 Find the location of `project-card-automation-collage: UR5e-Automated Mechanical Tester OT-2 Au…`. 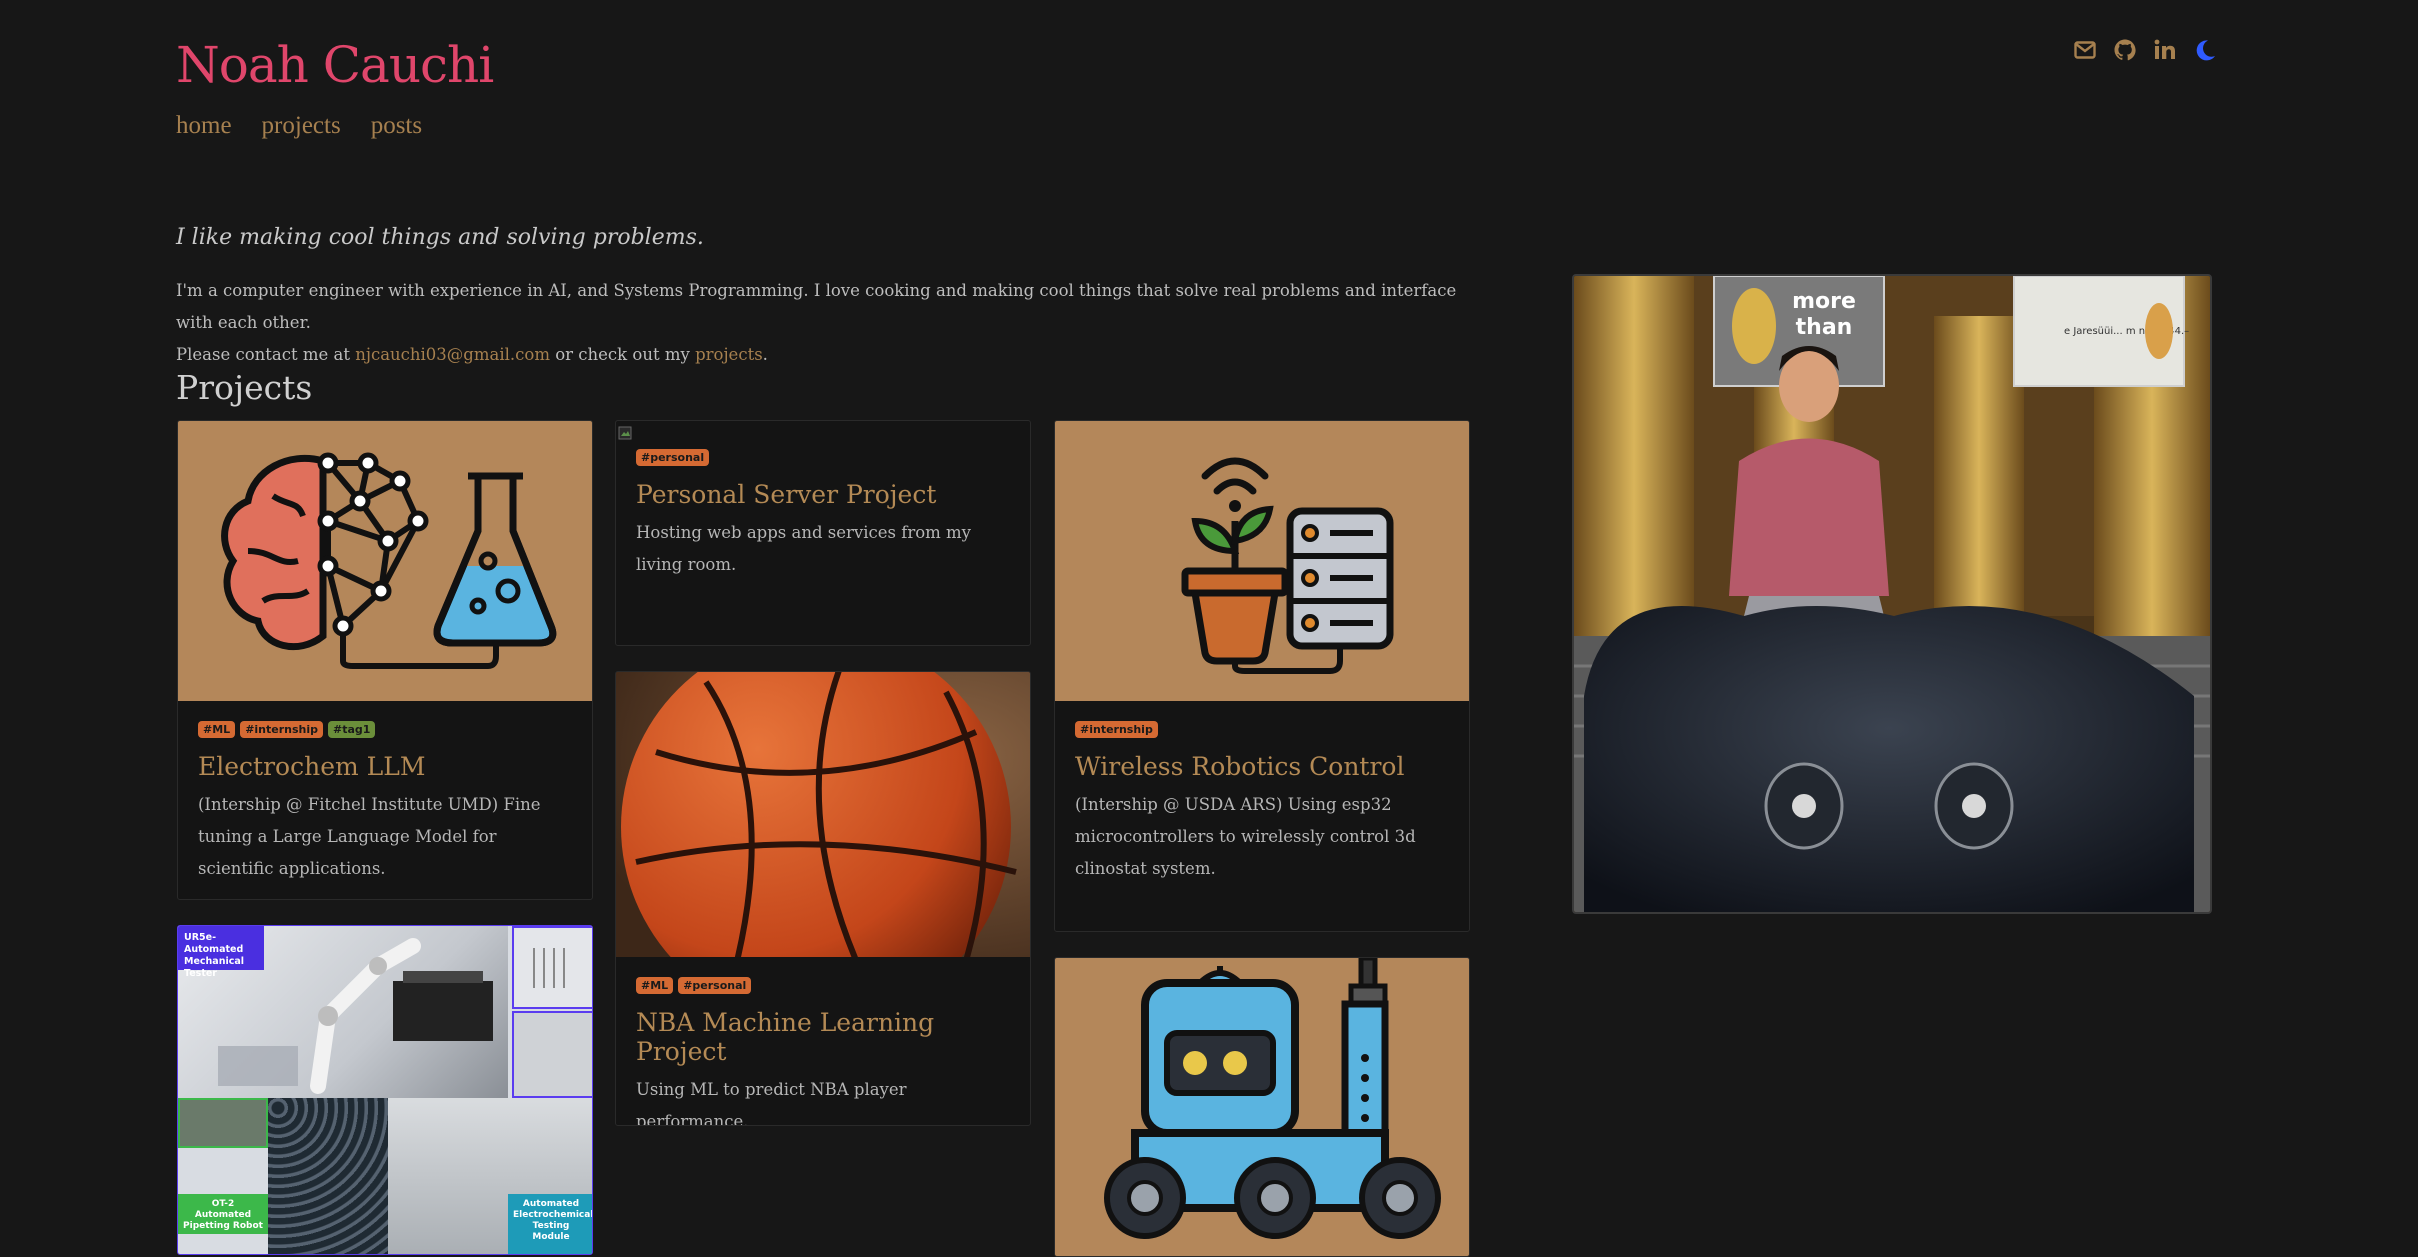

project-card-automation-collage: UR5e-Automated Mechanical Tester OT-2 Au… is located at coordinates (385, 1090).